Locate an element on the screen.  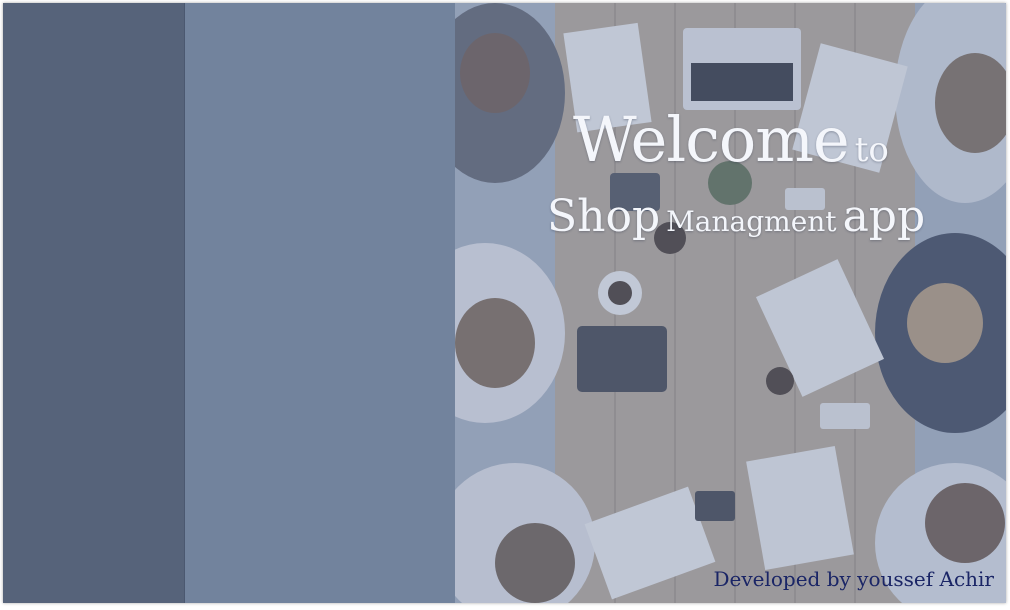
to-word: to is located at coordinates (871, 150).